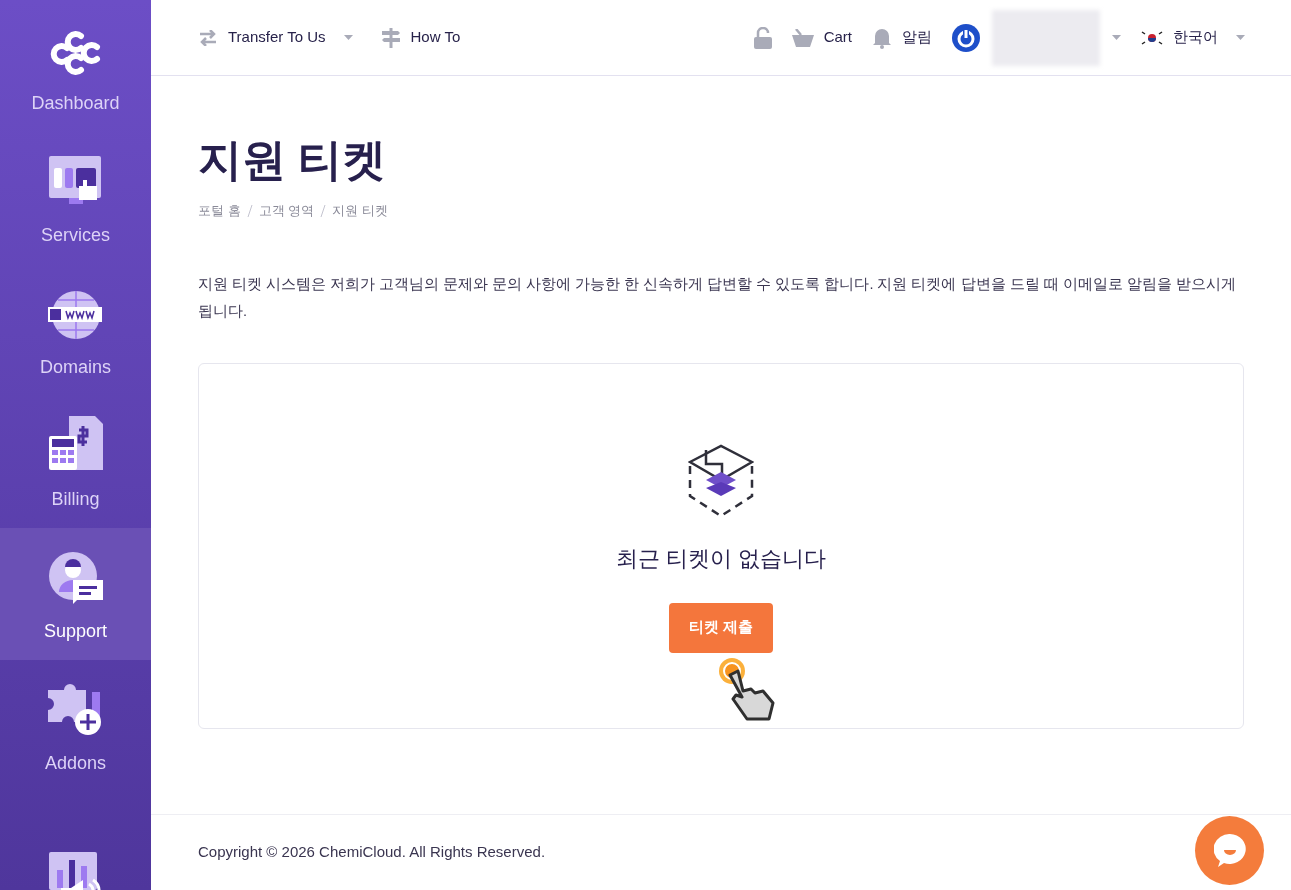 This screenshot has height=890, width=1291. I want to click on breadcrumb-link: 지원 티켓, so click(360, 211).